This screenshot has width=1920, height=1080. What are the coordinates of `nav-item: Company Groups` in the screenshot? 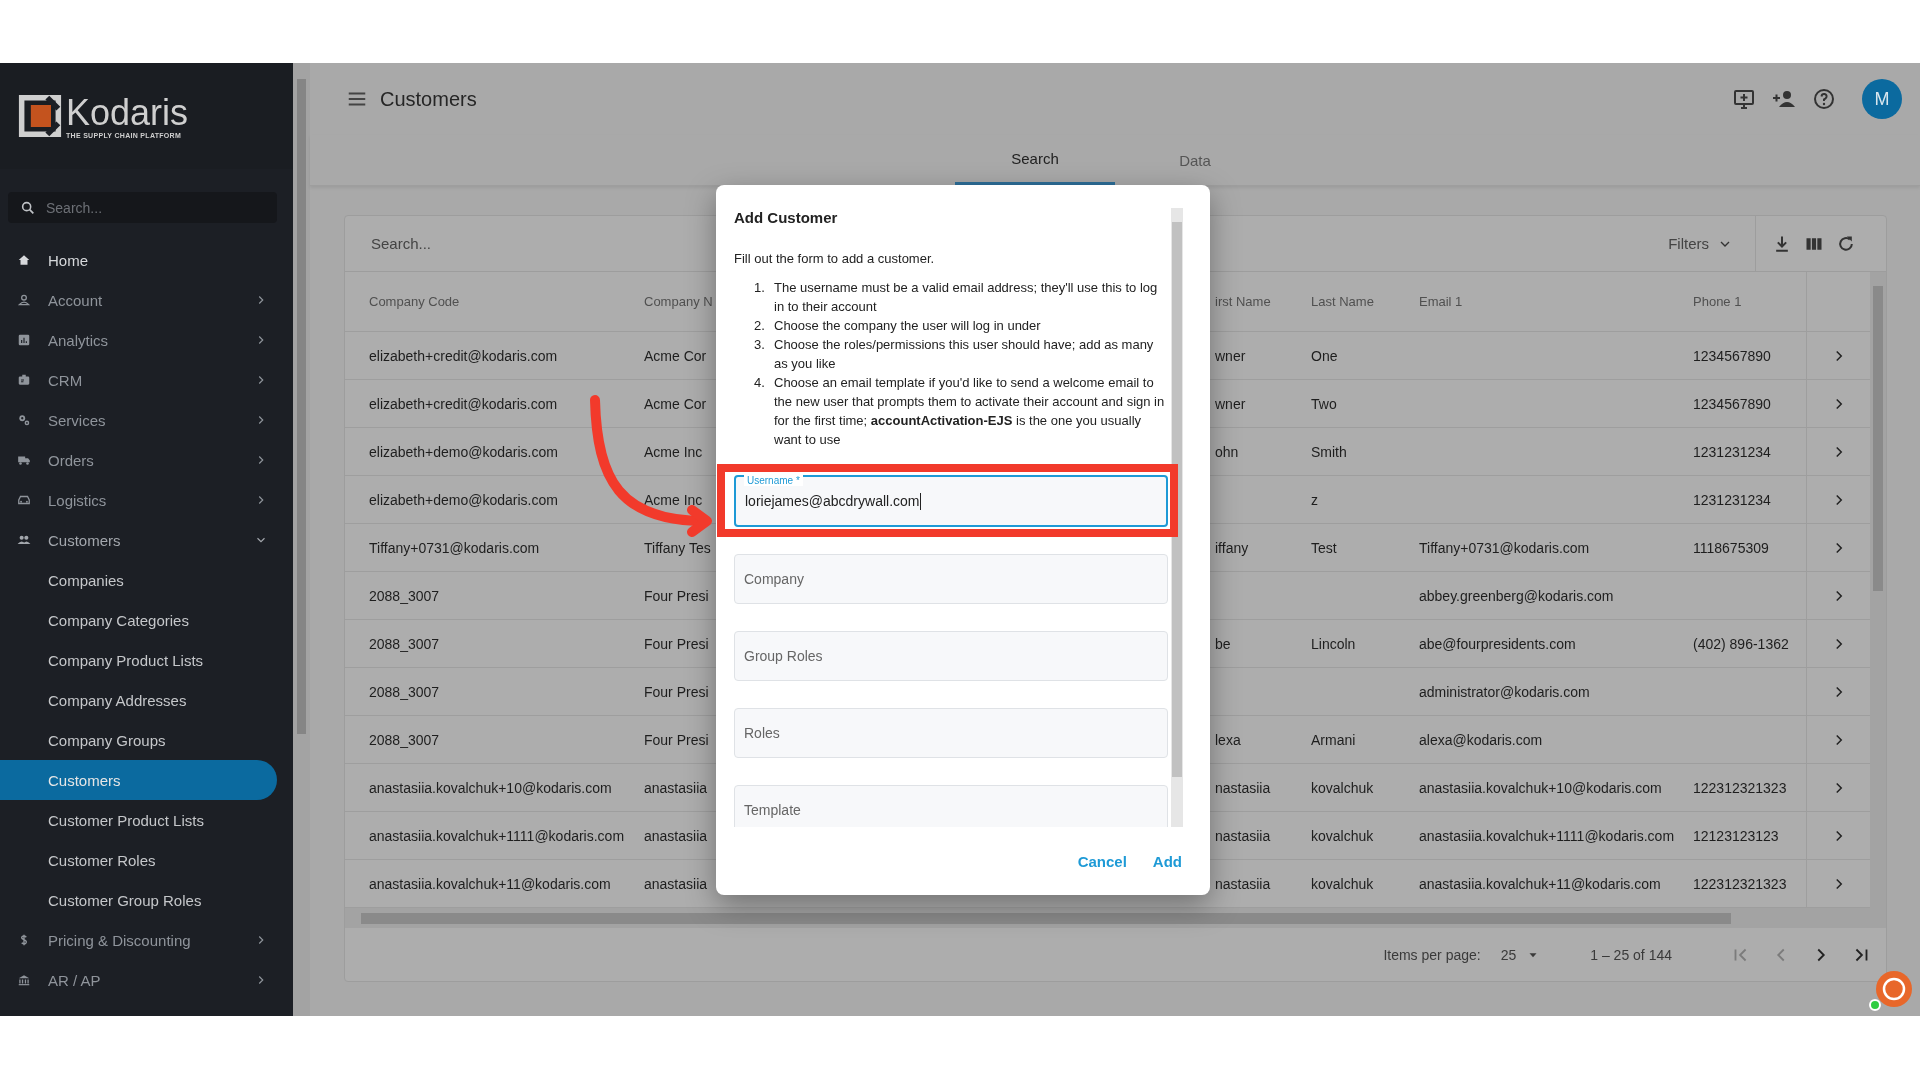 It's located at (138, 740).